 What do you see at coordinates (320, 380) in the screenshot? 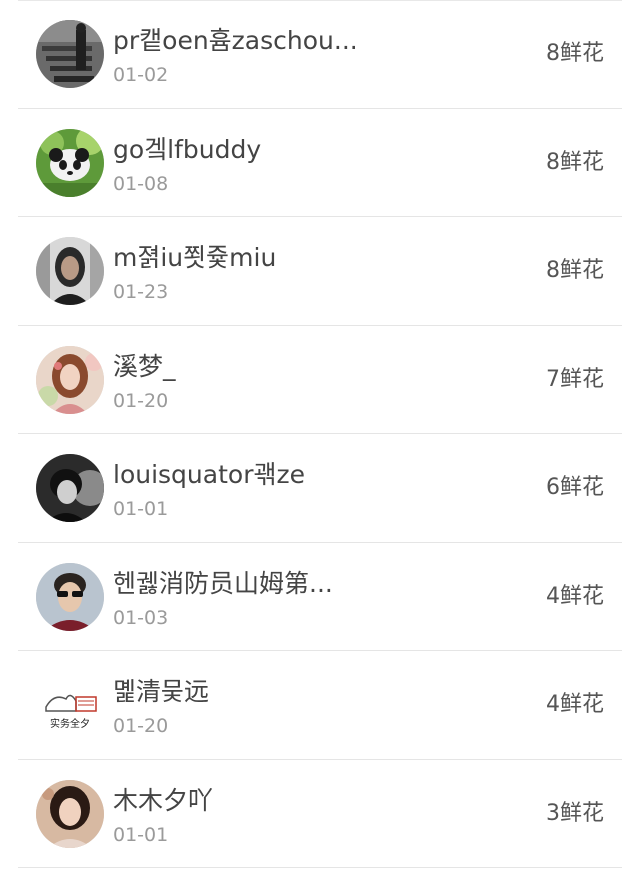
I see `list-item: 溪梦_ 01-20 7鲜花` at bounding box center [320, 380].